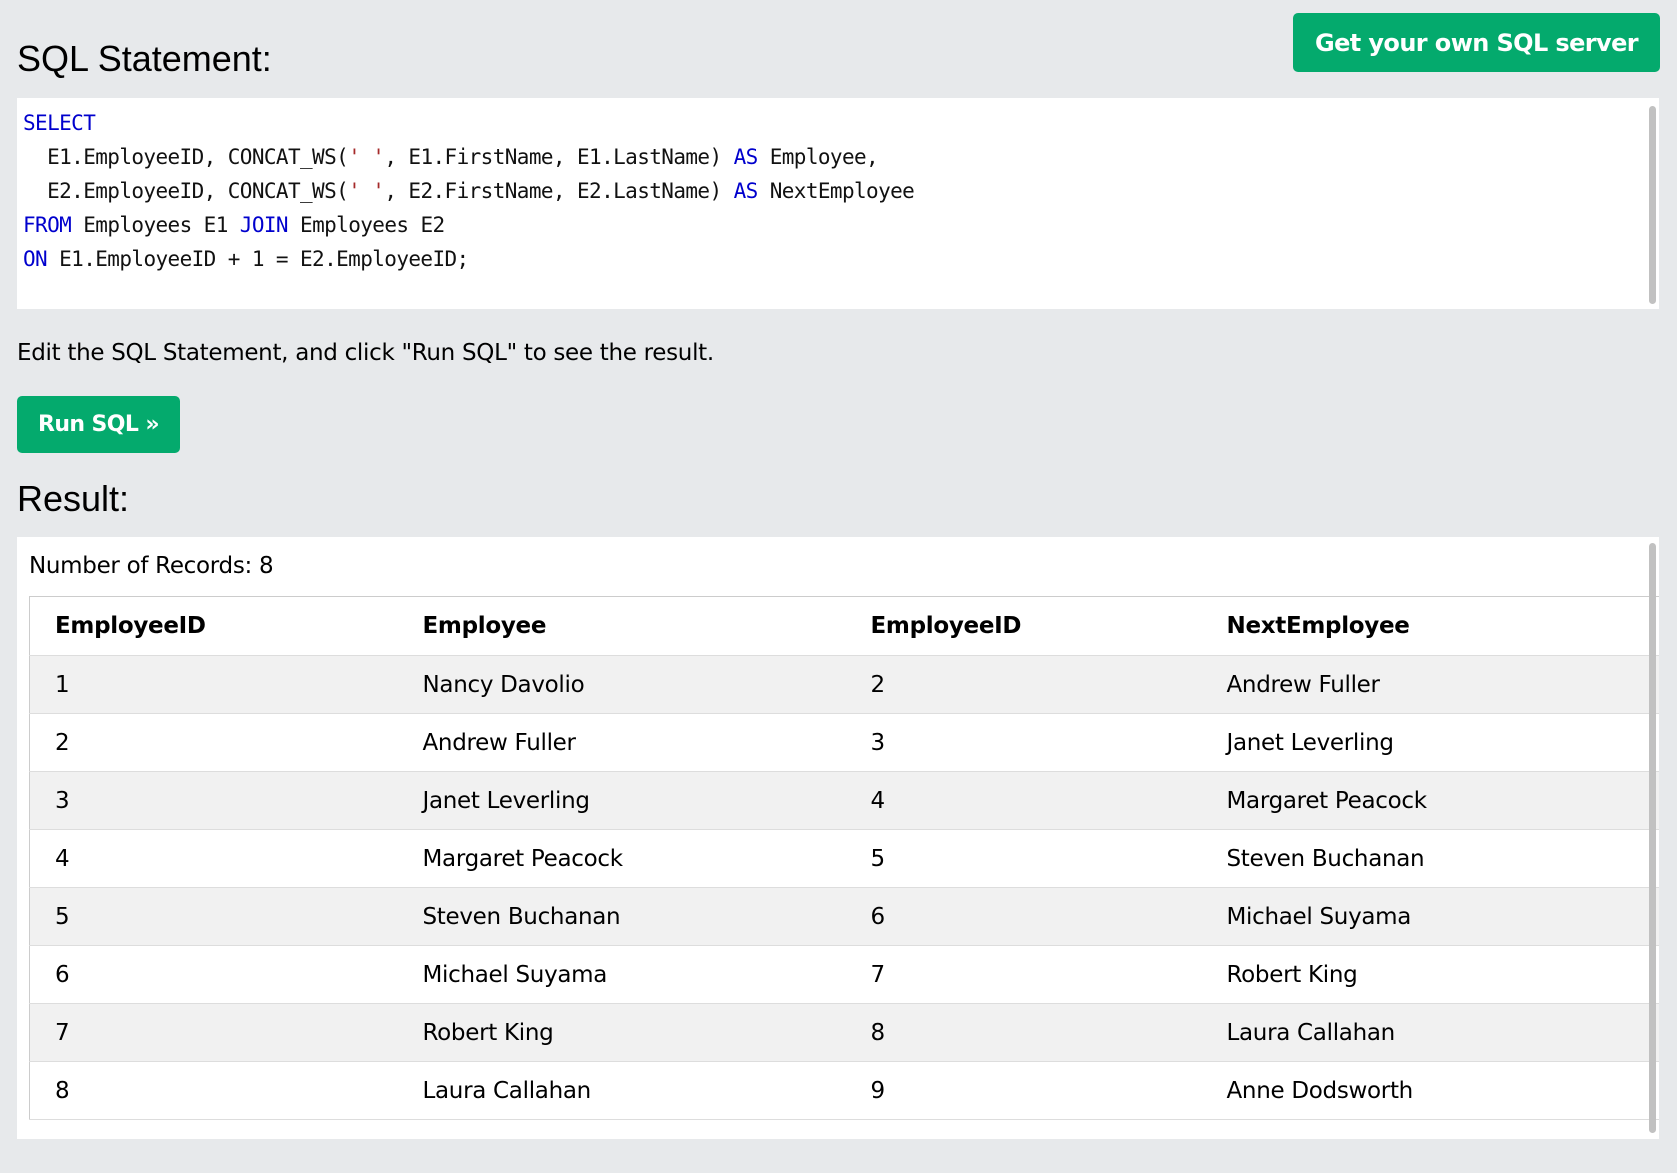  I want to click on table-row: 5 Steven Buchanan 6 Michael Suyama, so click(844, 916).